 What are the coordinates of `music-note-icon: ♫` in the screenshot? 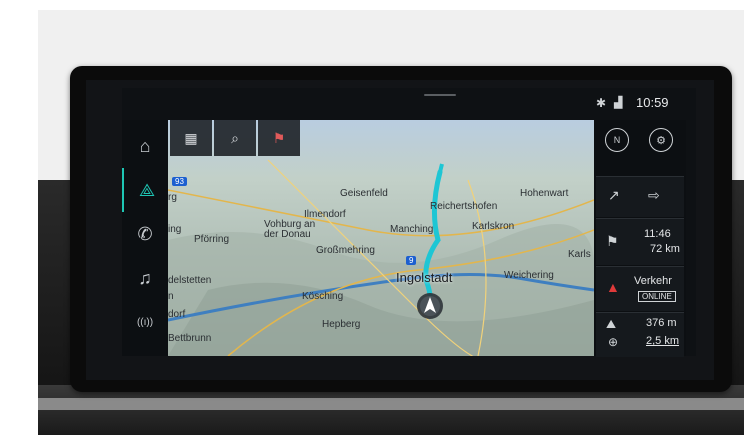 It's located at (145, 277).